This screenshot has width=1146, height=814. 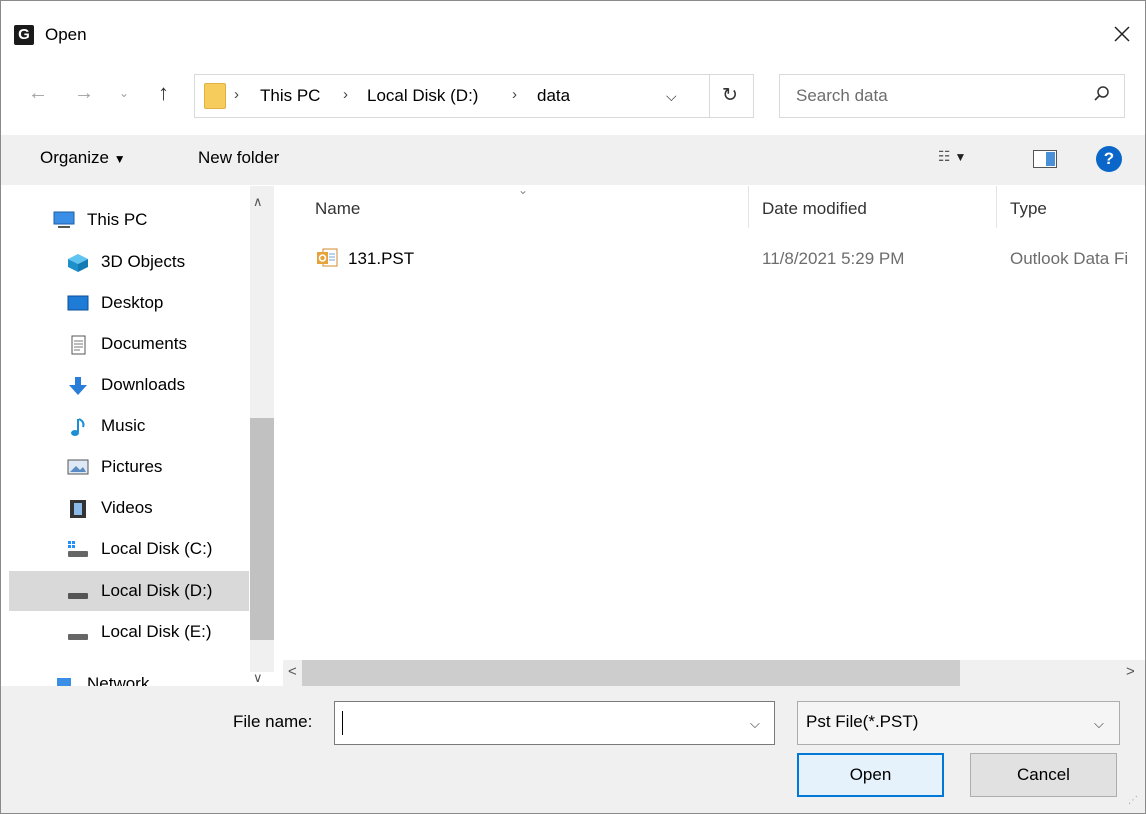 I want to click on sidebar-item-label: Pictures, so click(x=132, y=466).